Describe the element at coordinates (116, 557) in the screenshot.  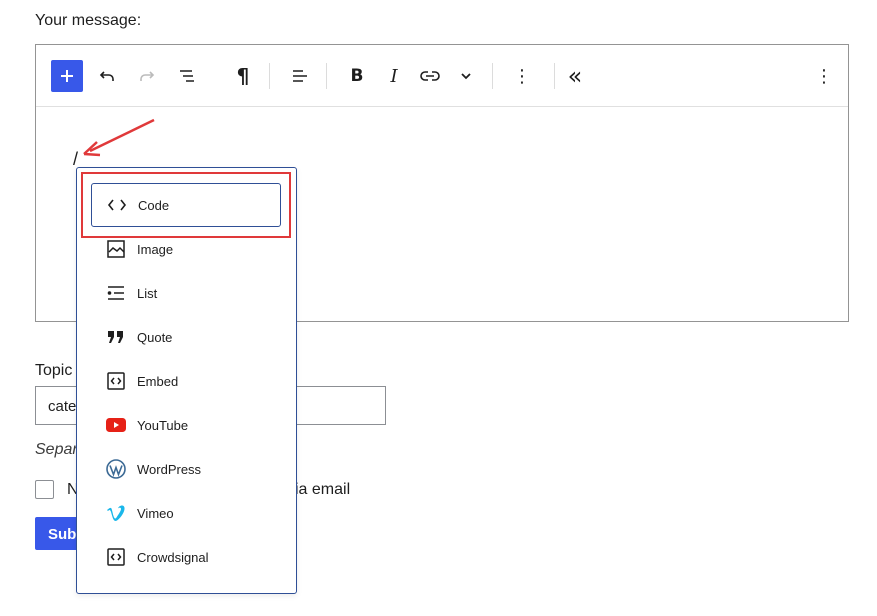
I see `crowdsignal-icon` at that location.